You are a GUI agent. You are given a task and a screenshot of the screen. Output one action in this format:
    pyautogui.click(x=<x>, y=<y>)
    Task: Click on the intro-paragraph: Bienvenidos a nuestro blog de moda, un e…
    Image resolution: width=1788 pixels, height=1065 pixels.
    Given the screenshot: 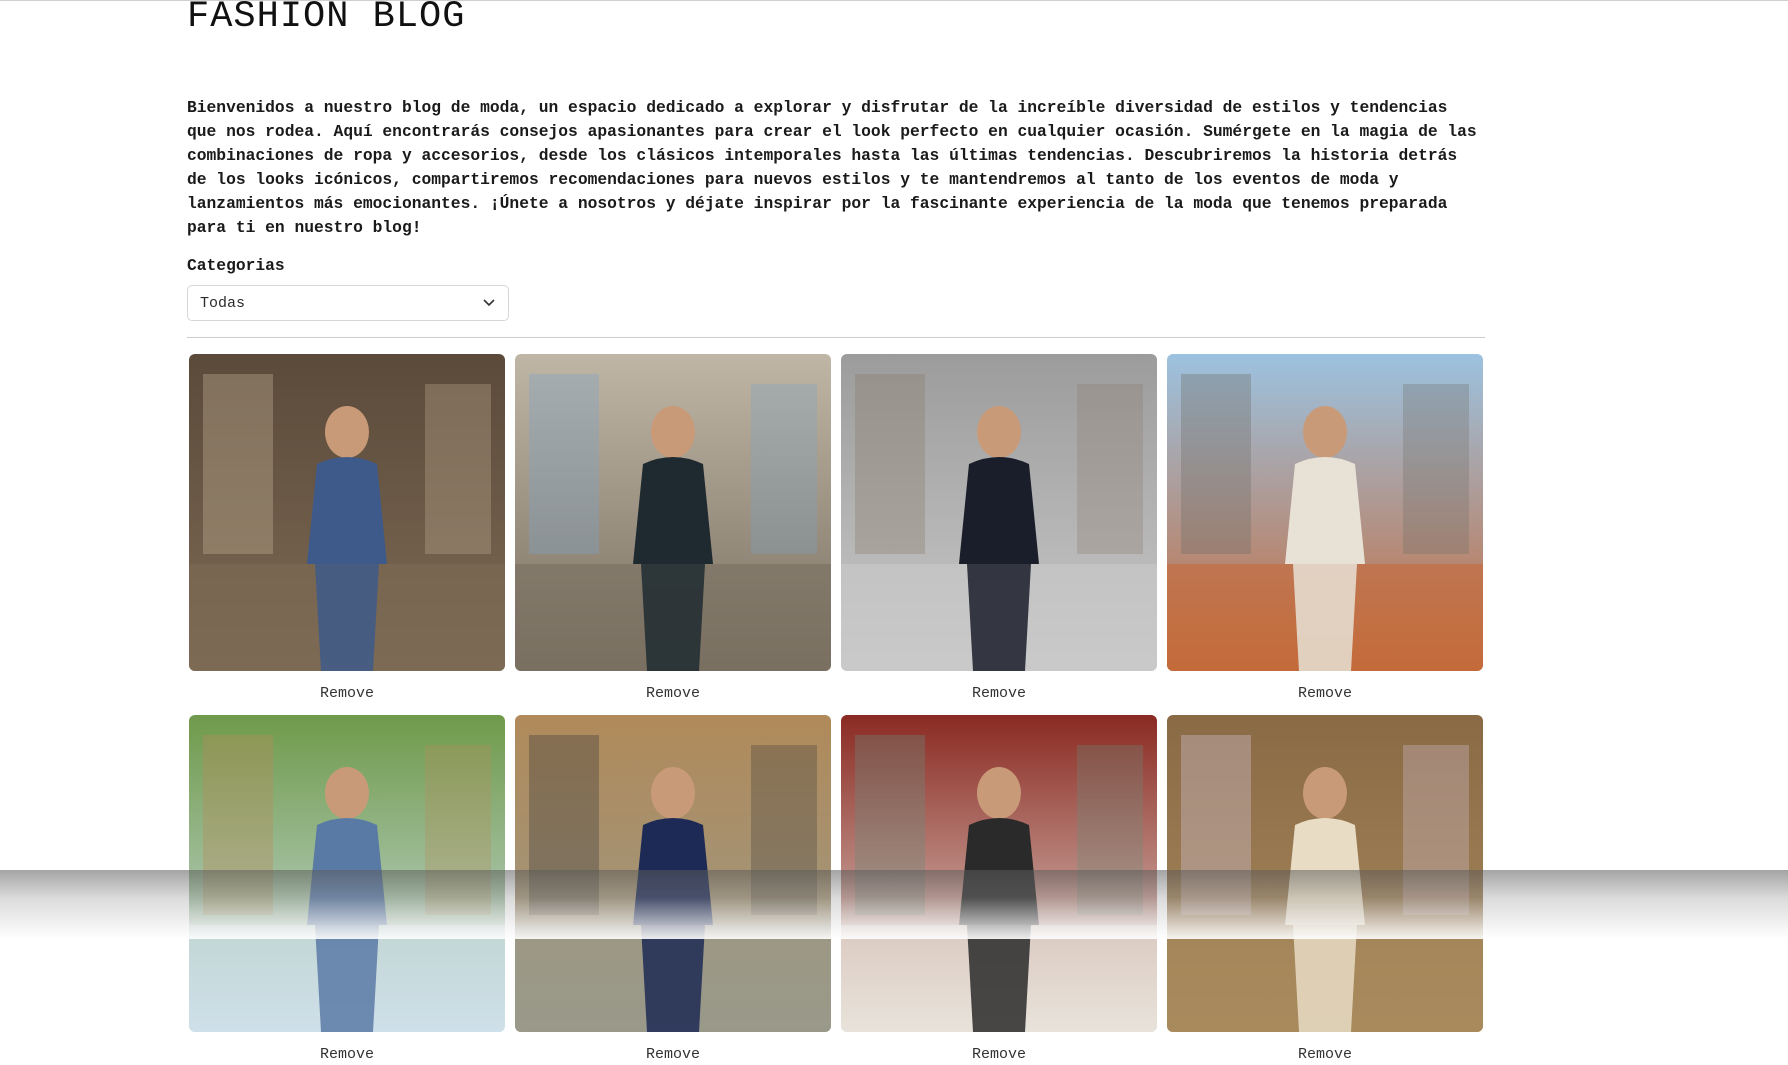 What is the action you would take?
    pyautogui.click(x=832, y=167)
    